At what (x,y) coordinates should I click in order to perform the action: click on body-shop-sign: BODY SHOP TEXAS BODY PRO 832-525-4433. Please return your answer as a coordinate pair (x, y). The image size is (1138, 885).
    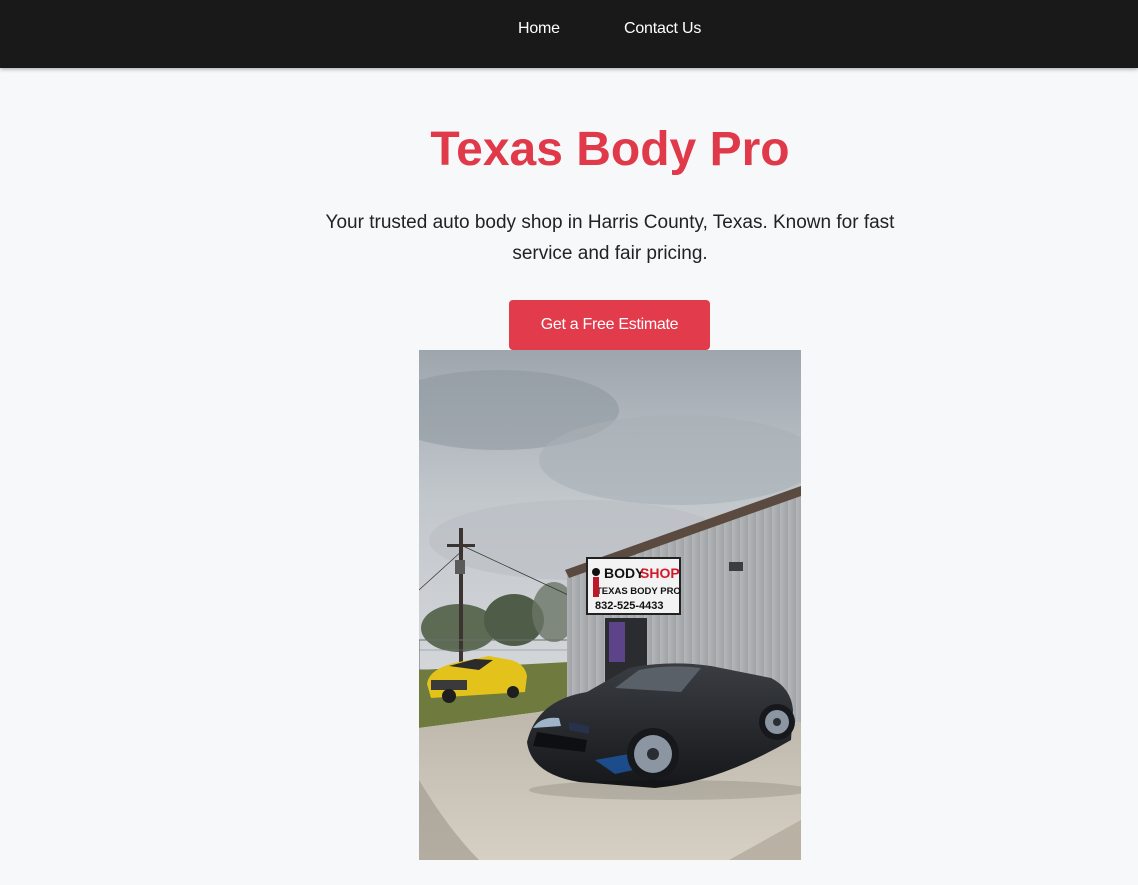
    Looking at the image, I should click on (633, 586).